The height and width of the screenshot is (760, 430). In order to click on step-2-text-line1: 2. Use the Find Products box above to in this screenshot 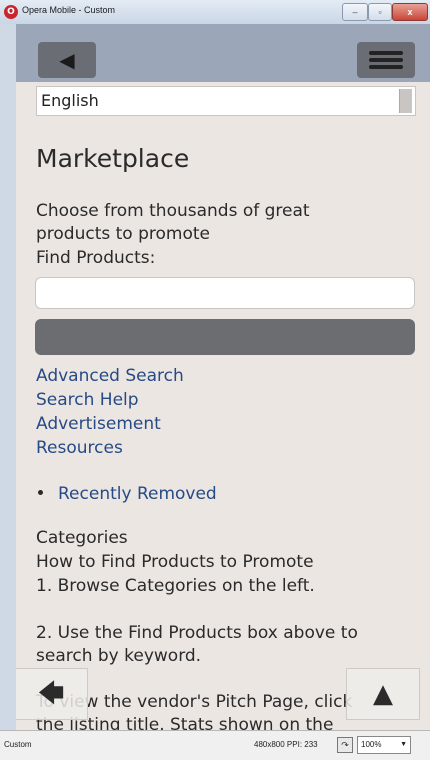, I will do `click(197, 633)`.